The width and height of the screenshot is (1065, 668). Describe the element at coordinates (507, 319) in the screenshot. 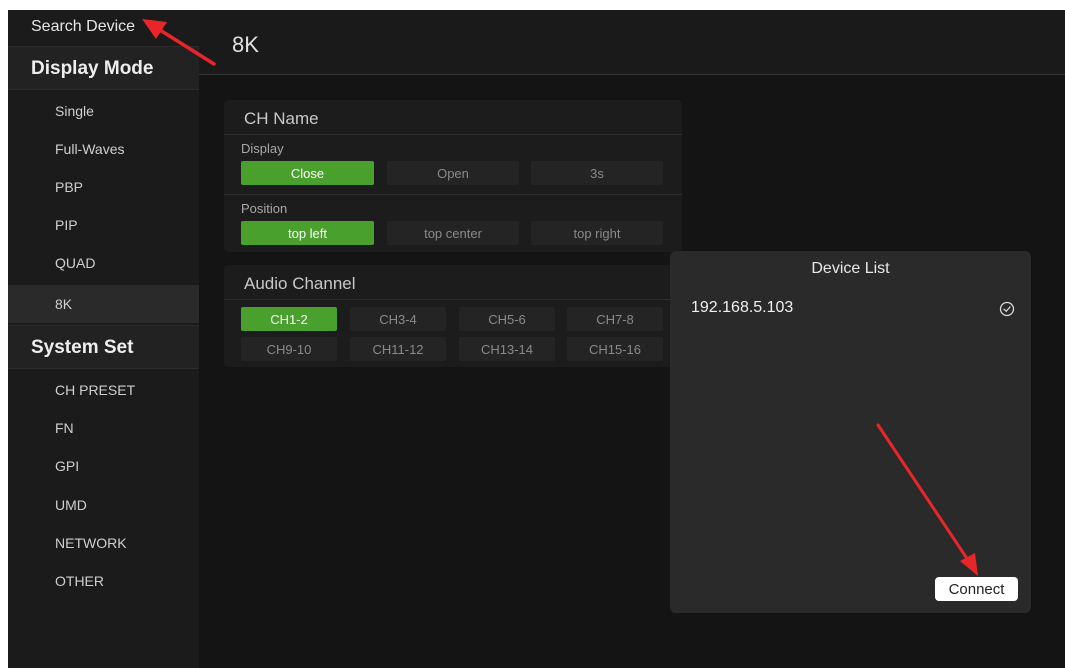

I see `audio-ch5-6-button: CH5-6` at that location.